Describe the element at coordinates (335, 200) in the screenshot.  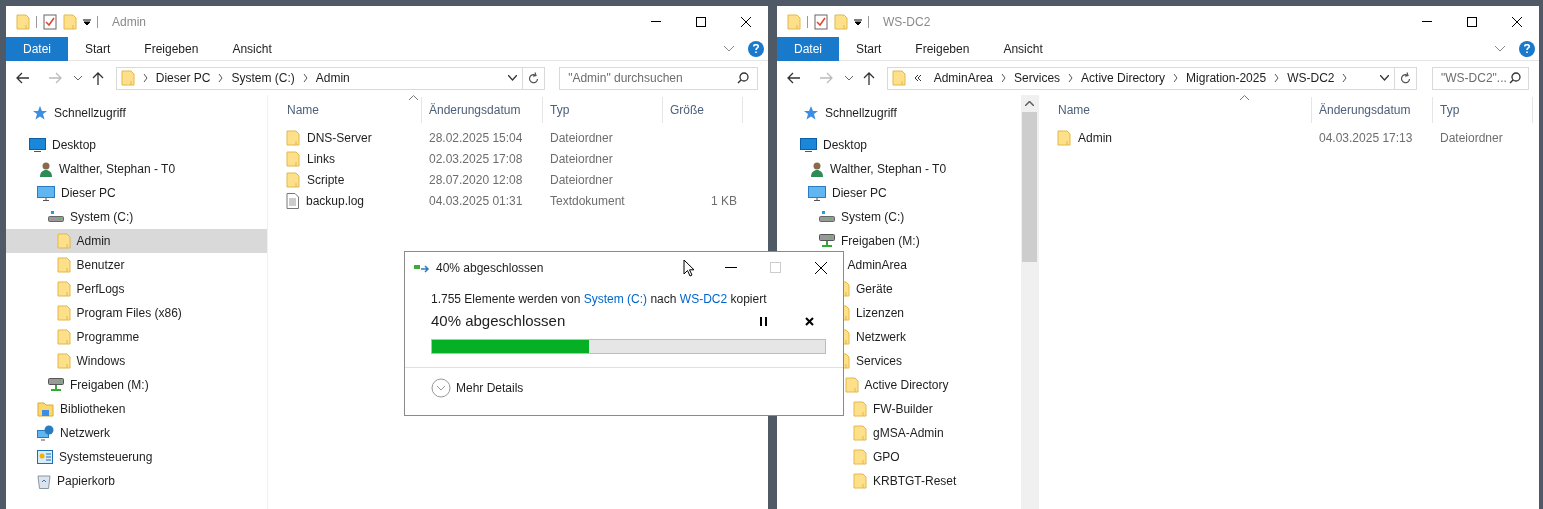
I see `file-name: backup.log` at that location.